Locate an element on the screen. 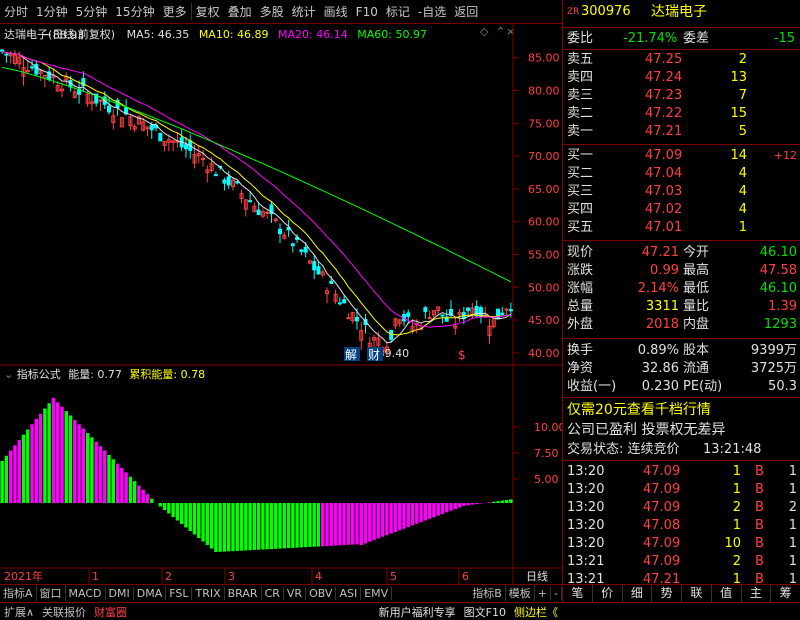 Image resolution: width=800 pixels, height=620 pixels. indicator-tab-14: 模板 is located at coordinates (520, 593).